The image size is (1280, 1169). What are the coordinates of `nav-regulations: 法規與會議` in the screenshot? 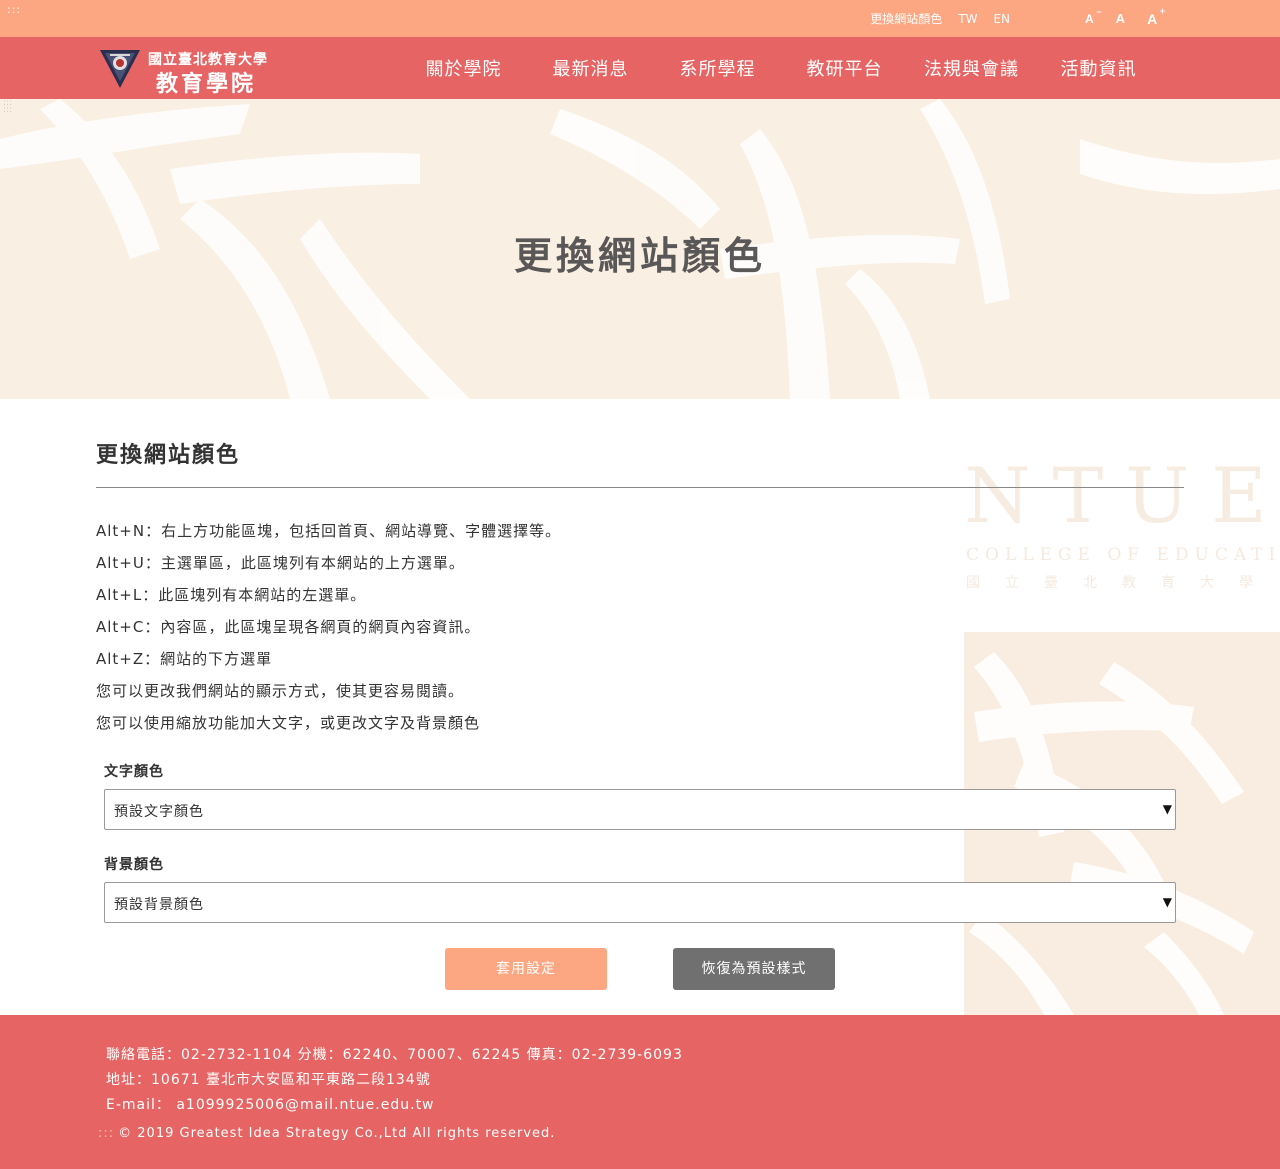 It's located at (971, 68).